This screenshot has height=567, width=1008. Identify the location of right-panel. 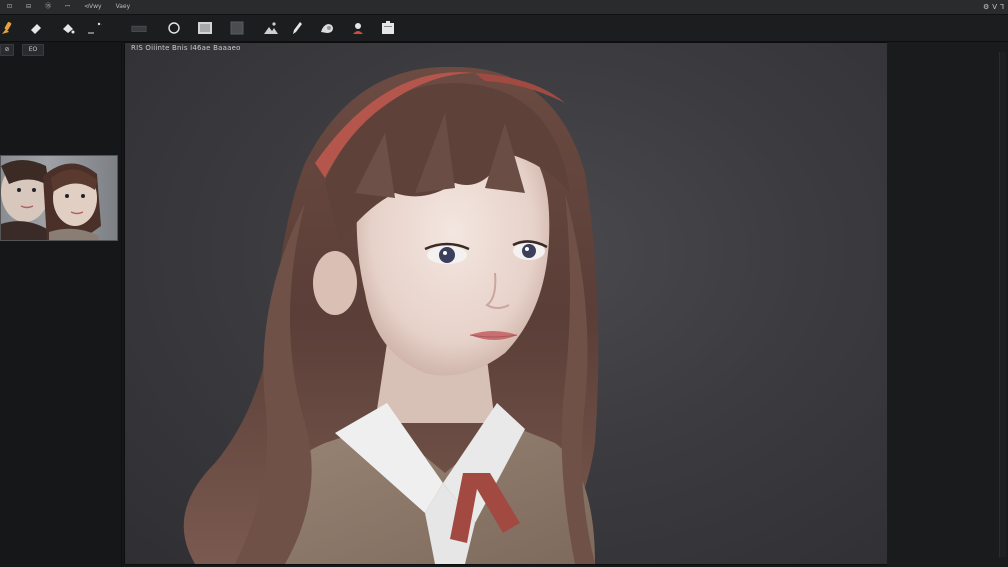
(947, 304).